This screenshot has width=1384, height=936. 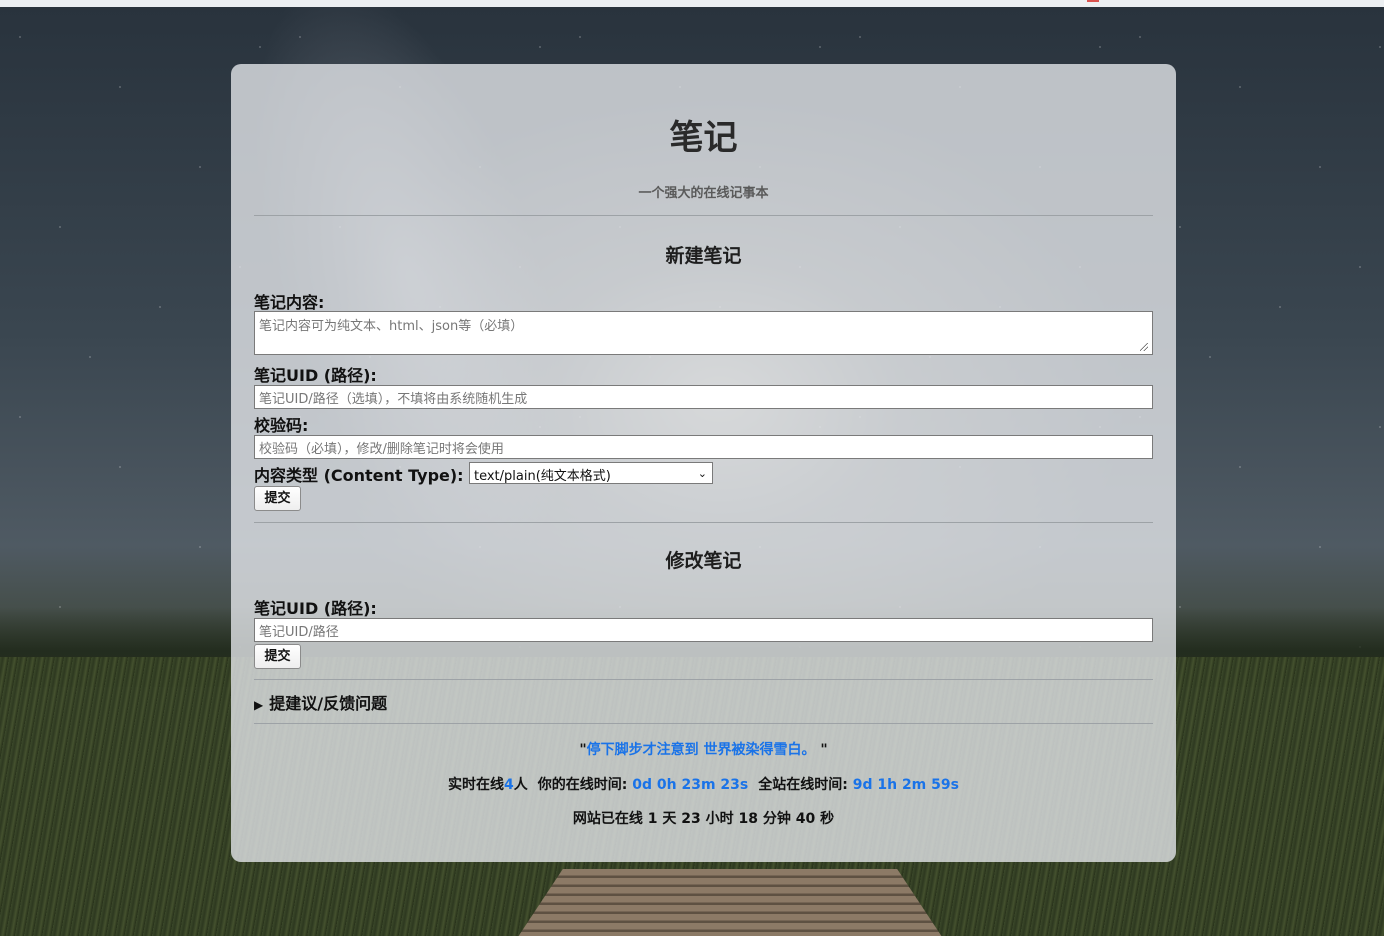 What do you see at coordinates (289, 302) in the screenshot?
I see `content-label: 笔记内容:` at bounding box center [289, 302].